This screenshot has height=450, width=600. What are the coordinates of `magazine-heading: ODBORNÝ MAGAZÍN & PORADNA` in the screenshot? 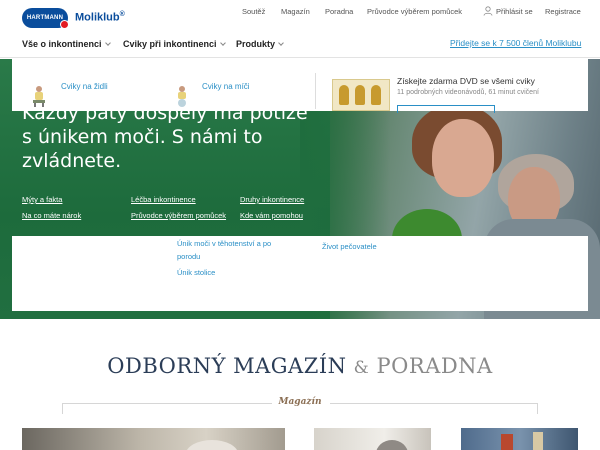 It's located at (300, 366).